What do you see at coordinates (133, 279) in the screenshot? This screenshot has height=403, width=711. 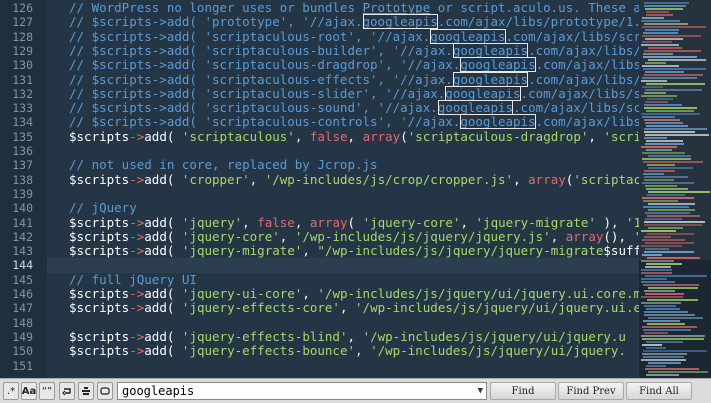 I see `code-line: // full jQuery UI` at bounding box center [133, 279].